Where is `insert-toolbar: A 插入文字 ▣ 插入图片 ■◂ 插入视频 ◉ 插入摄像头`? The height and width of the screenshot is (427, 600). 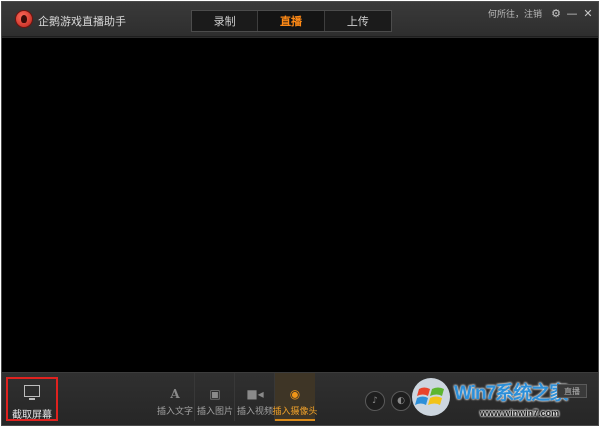
insert-toolbar: A 插入文字 ▣ 插入图片 ■◂ 插入视频 ◉ 插入摄像头 is located at coordinates (236, 399).